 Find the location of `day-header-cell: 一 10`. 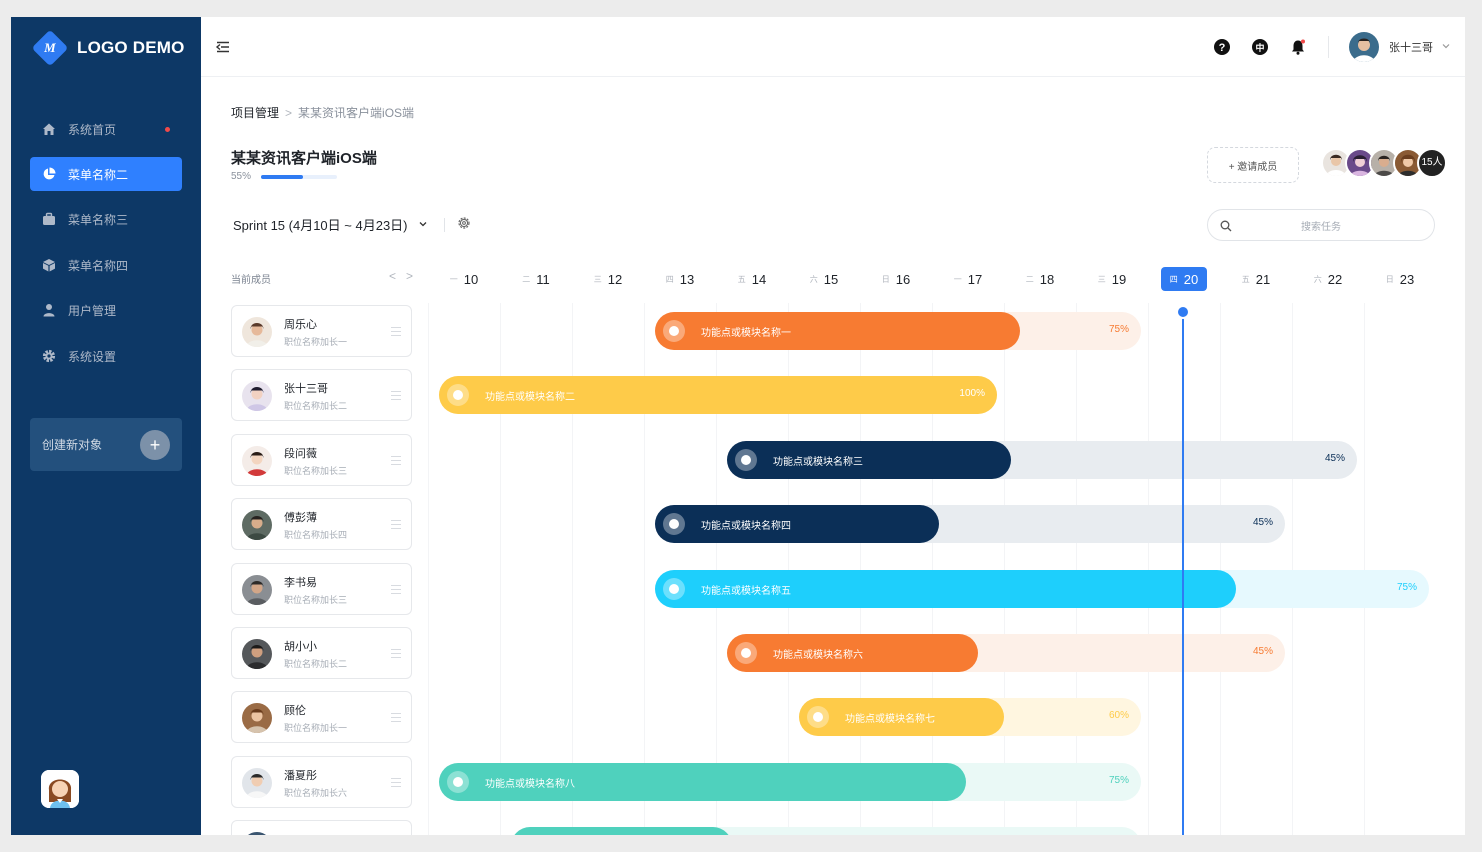

day-header-cell: 一 10 is located at coordinates (464, 279).